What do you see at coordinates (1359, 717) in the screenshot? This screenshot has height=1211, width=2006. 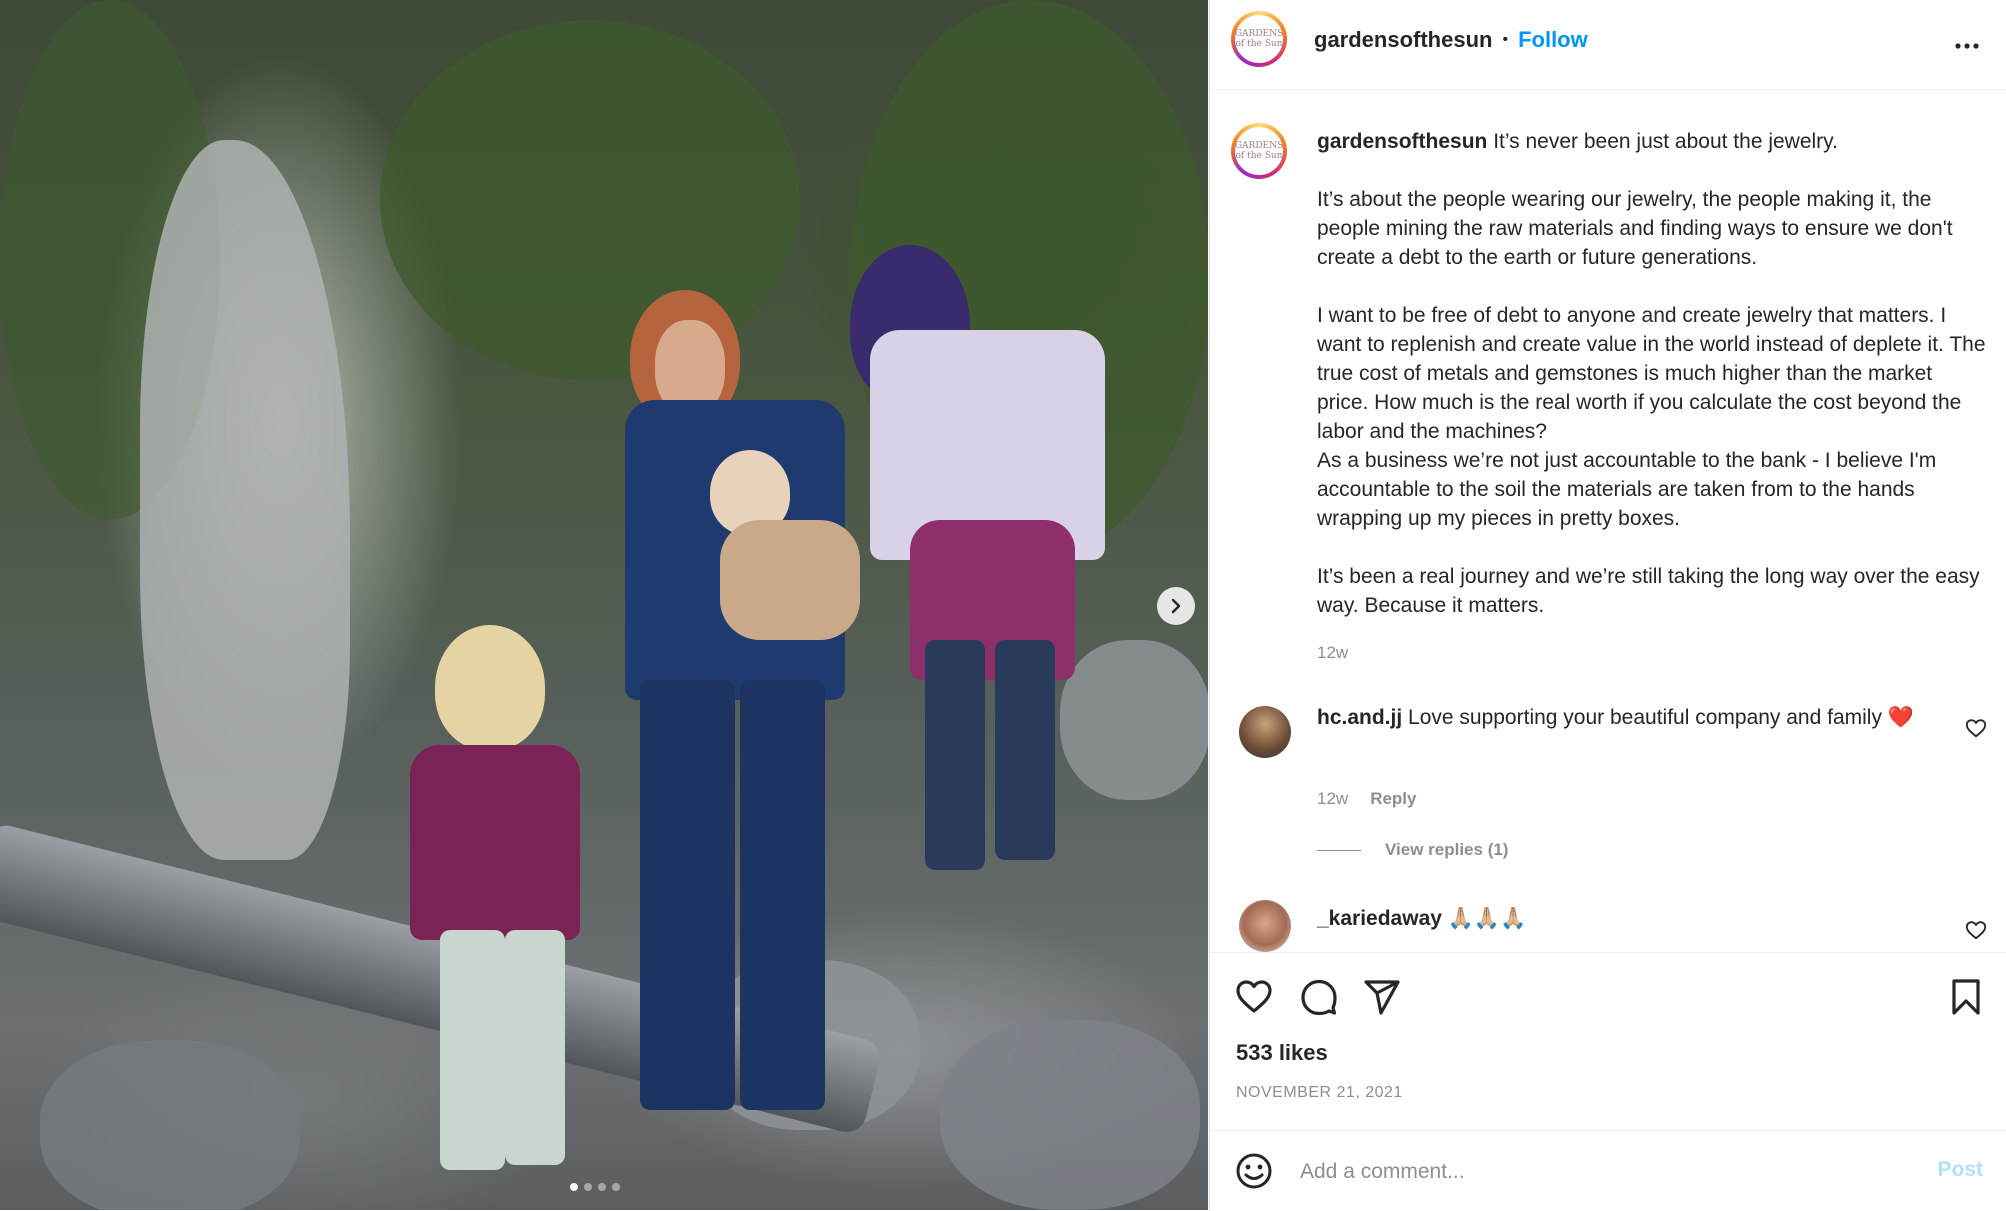 I see `comment-username: hc.and.jj` at bounding box center [1359, 717].